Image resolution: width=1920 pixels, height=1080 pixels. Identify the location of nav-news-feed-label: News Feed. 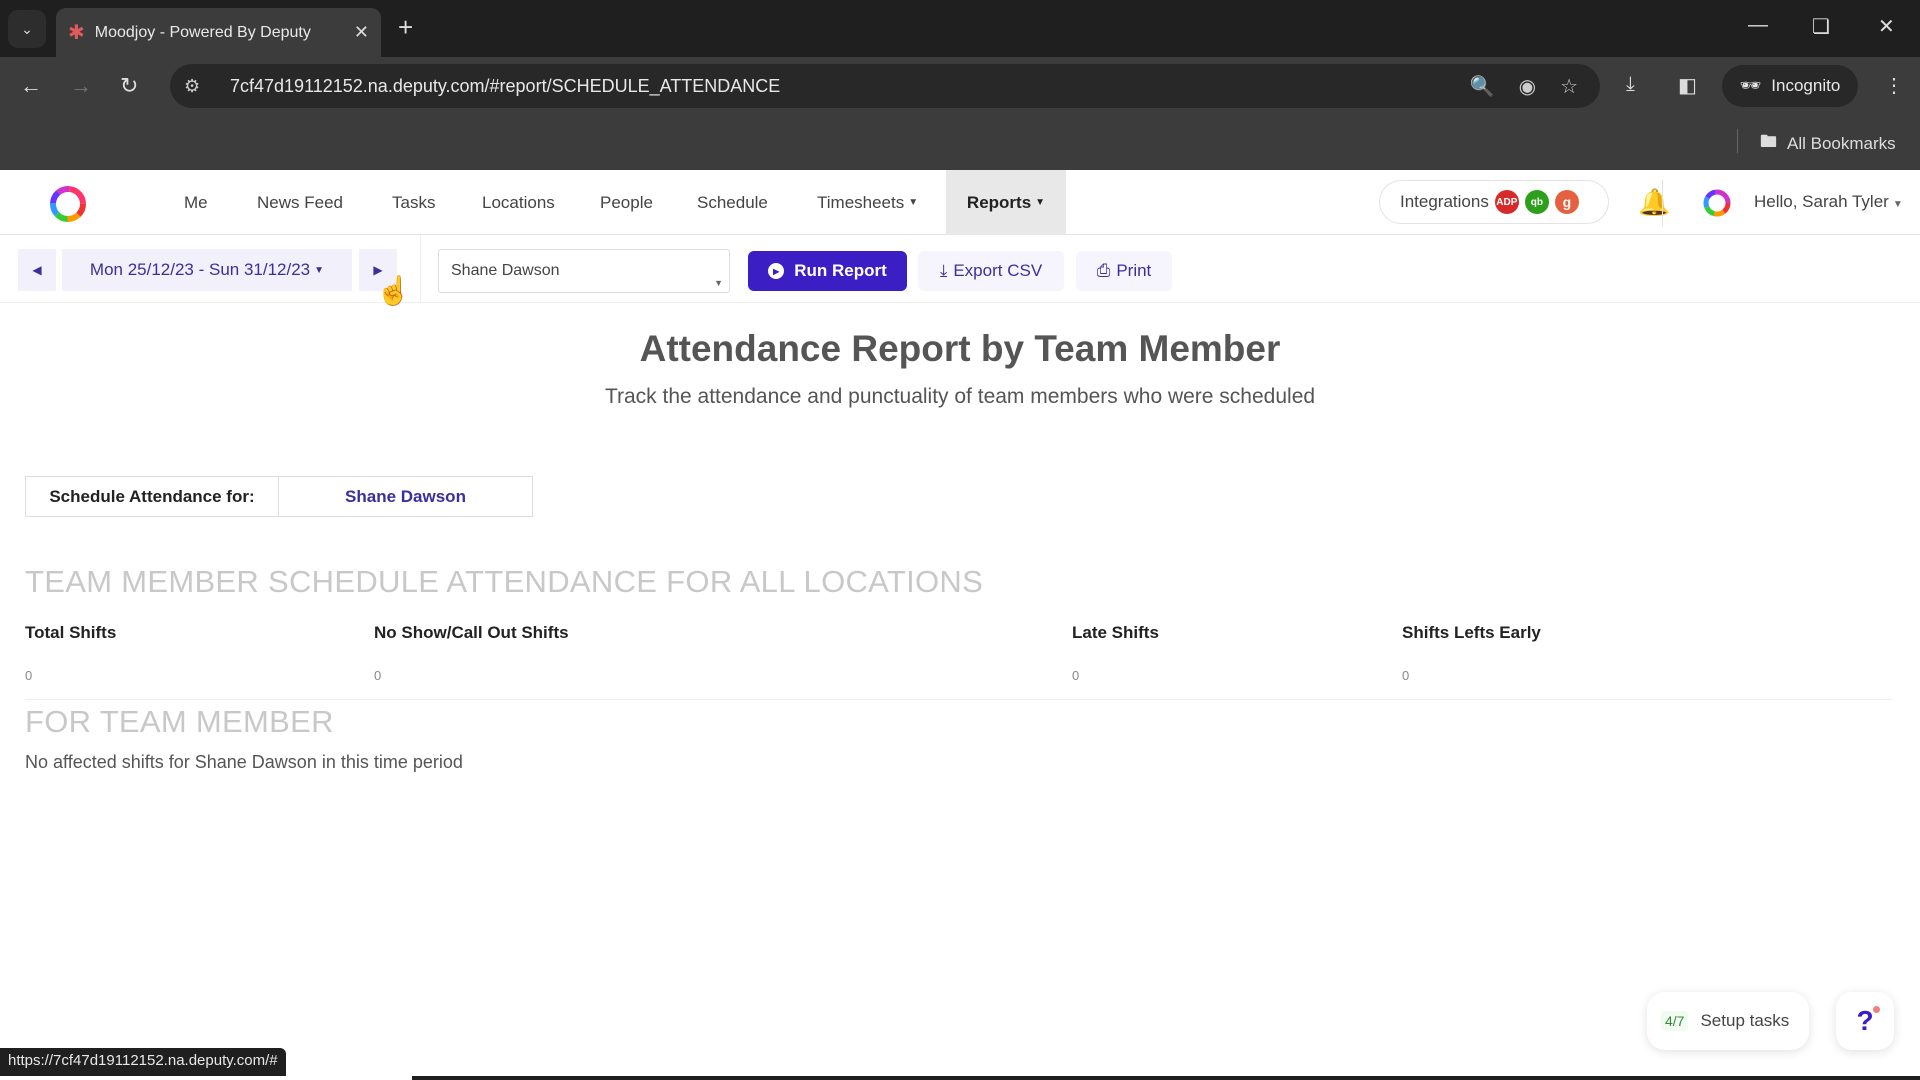
(300, 202).